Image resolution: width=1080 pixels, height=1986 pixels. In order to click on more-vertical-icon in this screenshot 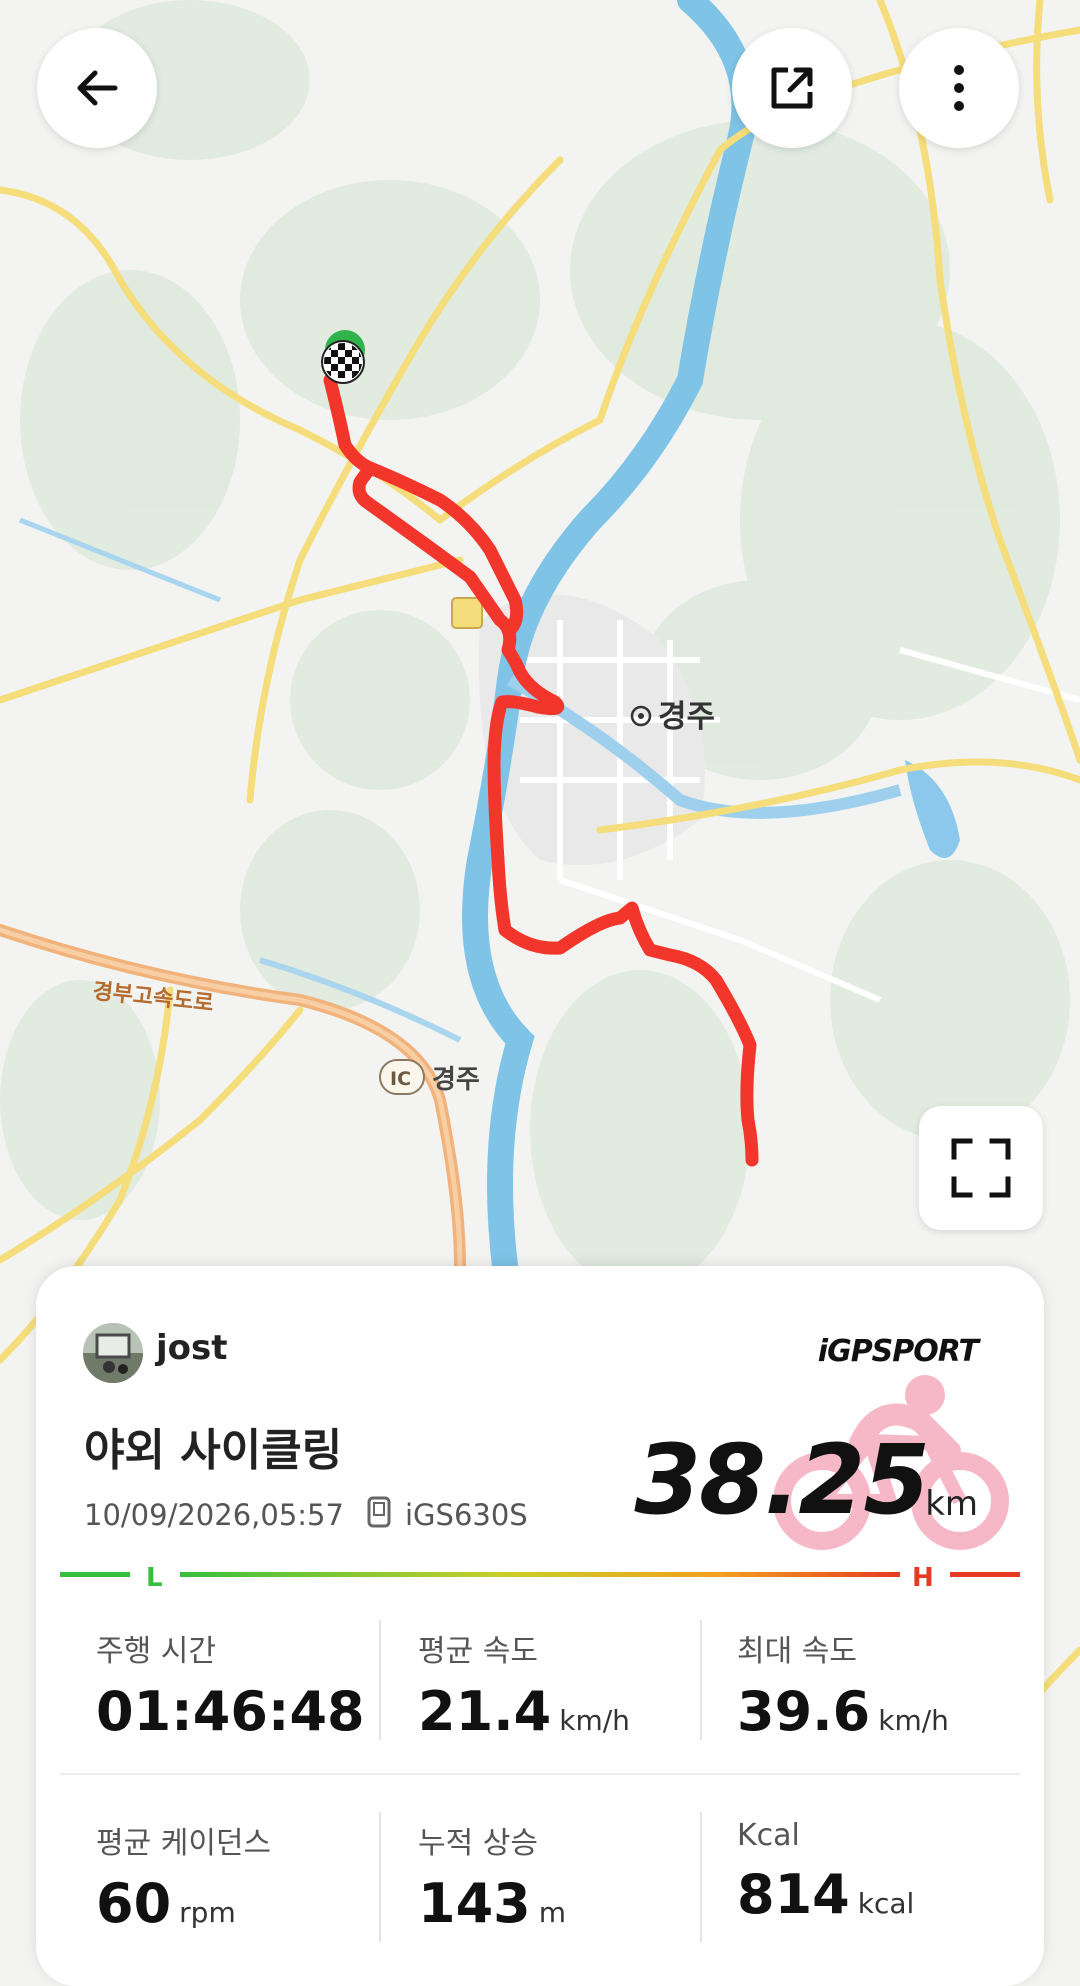, I will do `click(959, 88)`.